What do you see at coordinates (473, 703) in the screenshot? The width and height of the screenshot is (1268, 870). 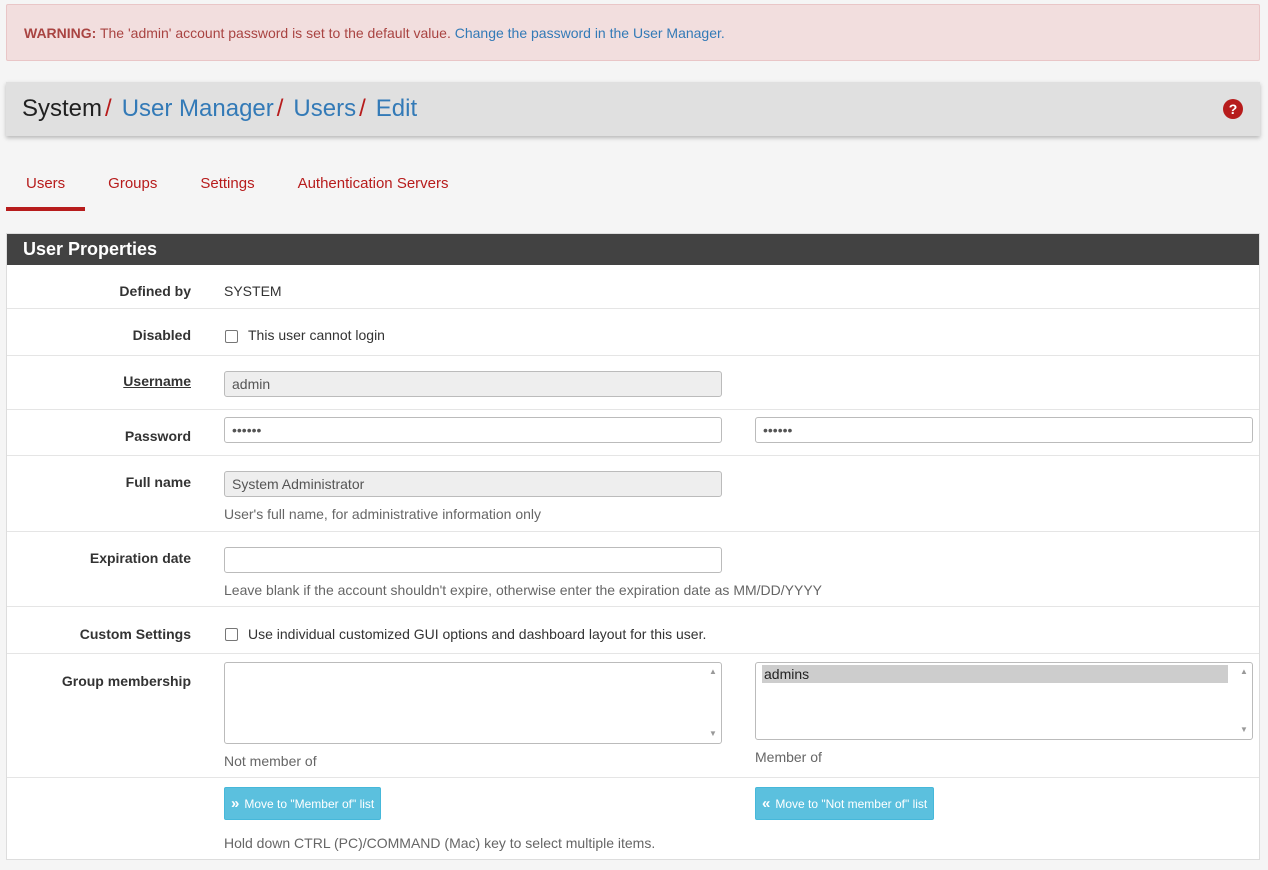 I see `not-member-of-list: ▲ ▼` at bounding box center [473, 703].